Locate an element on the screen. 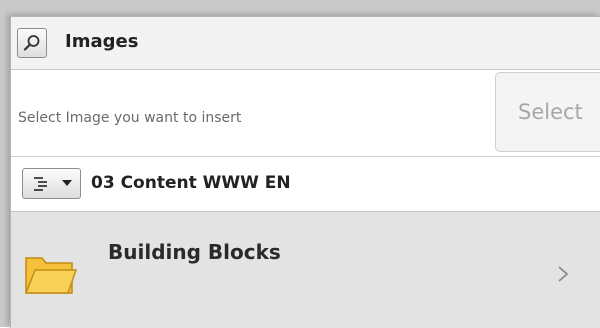  tree-view-button is located at coordinates (51, 183).